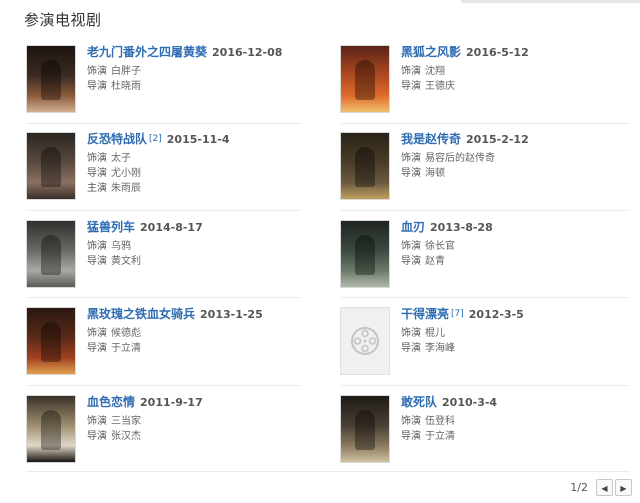 The height and width of the screenshot is (503, 640). I want to click on role-name: 太子, so click(121, 158).